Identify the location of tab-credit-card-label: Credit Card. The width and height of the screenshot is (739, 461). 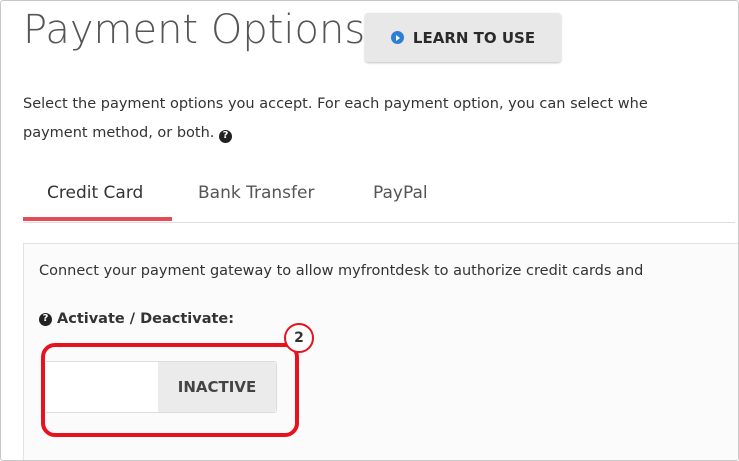
(95, 193).